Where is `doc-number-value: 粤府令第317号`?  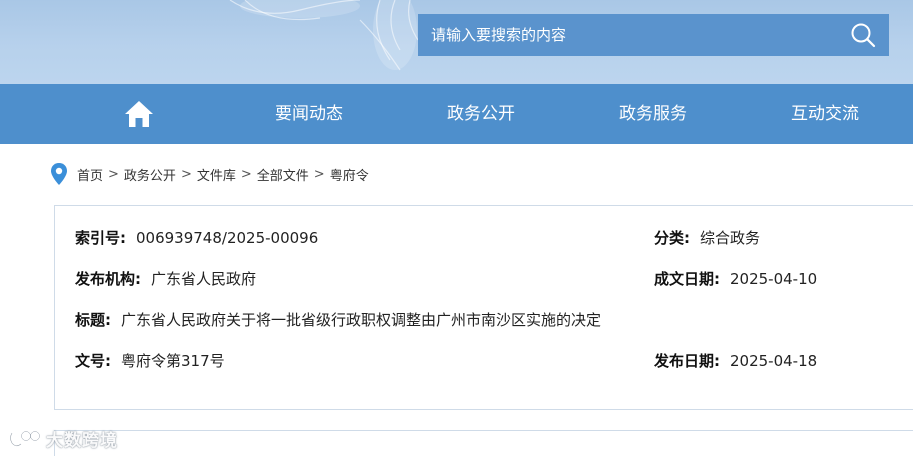
doc-number-value: 粤府令第317号 is located at coordinates (173, 361).